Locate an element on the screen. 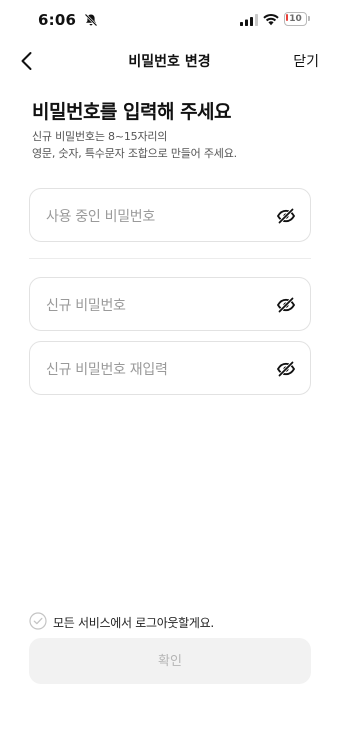 The height and width of the screenshot is (730, 339). confirm-password-field: 신규 비밀번호 재입력 is located at coordinates (170, 368).